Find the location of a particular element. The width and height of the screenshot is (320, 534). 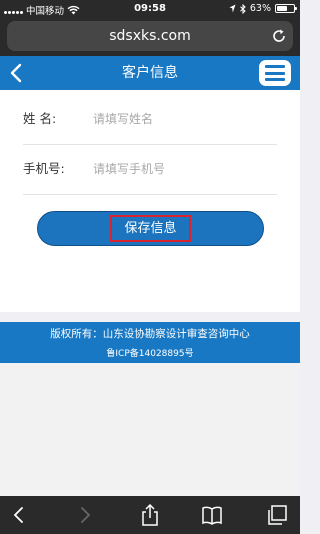

battery-icon is located at coordinates (286, 8).